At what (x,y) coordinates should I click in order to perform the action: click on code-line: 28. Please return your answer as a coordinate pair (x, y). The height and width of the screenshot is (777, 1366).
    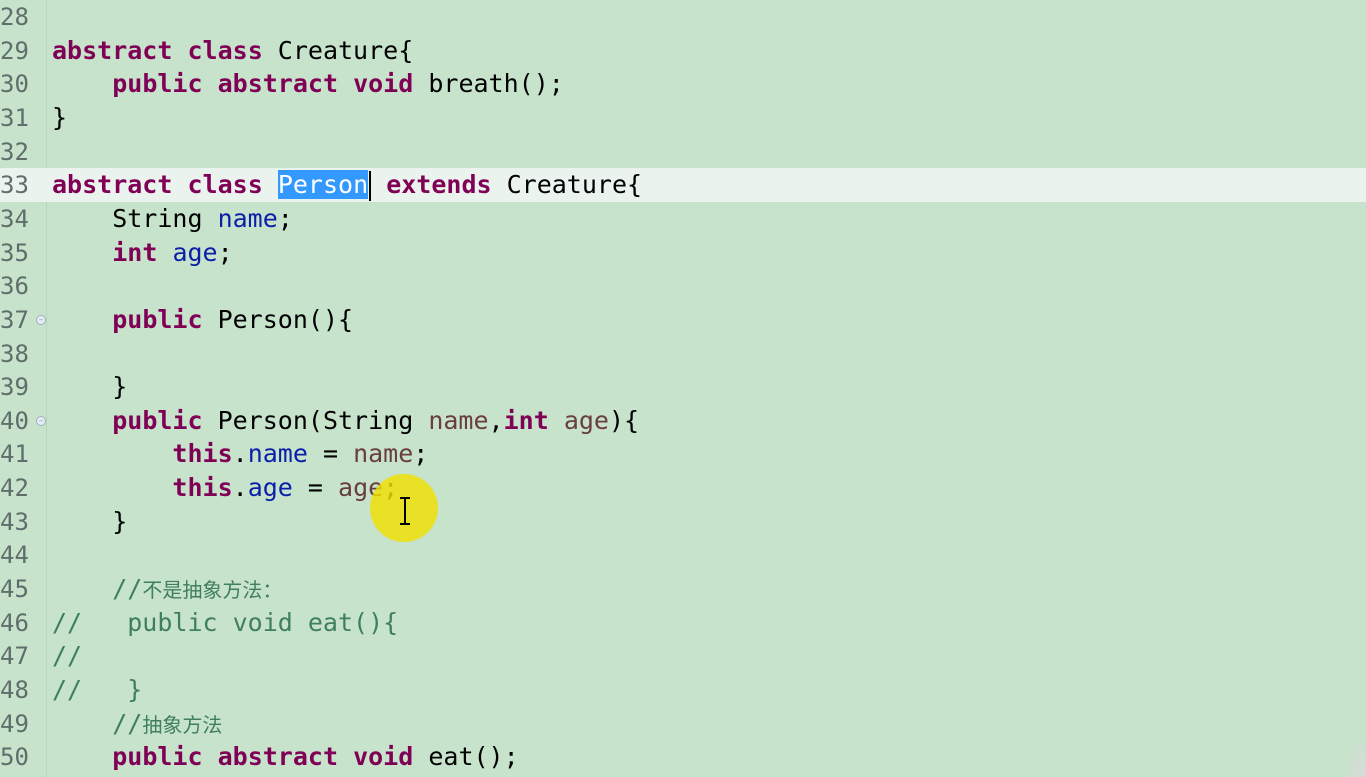
    Looking at the image, I should click on (683, 17).